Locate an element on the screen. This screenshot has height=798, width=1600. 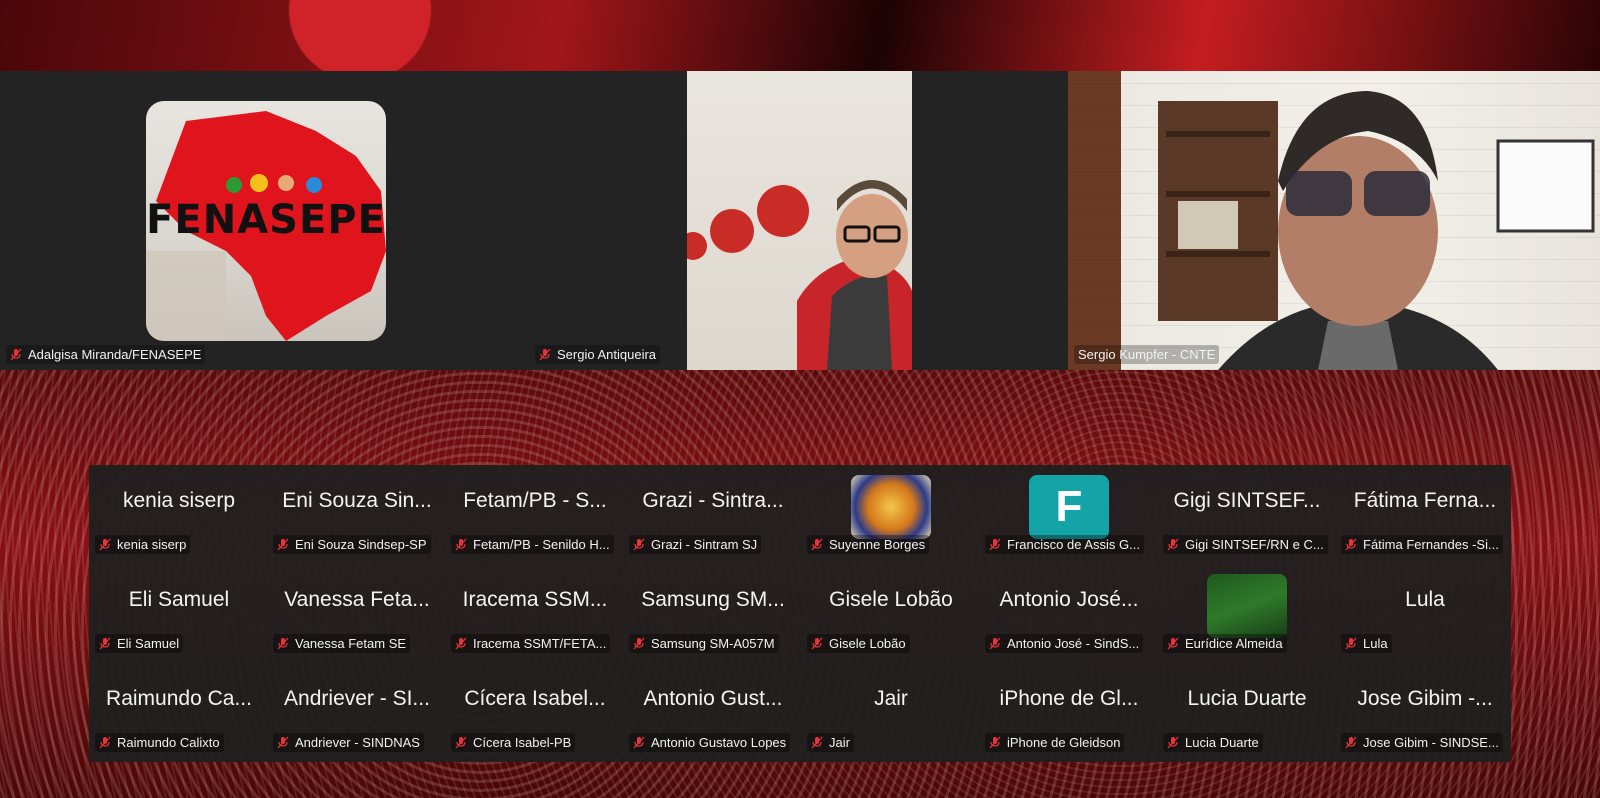
gallery-tile: iPhone de Gl... iPhone de Gleidson is located at coordinates (1069, 710).